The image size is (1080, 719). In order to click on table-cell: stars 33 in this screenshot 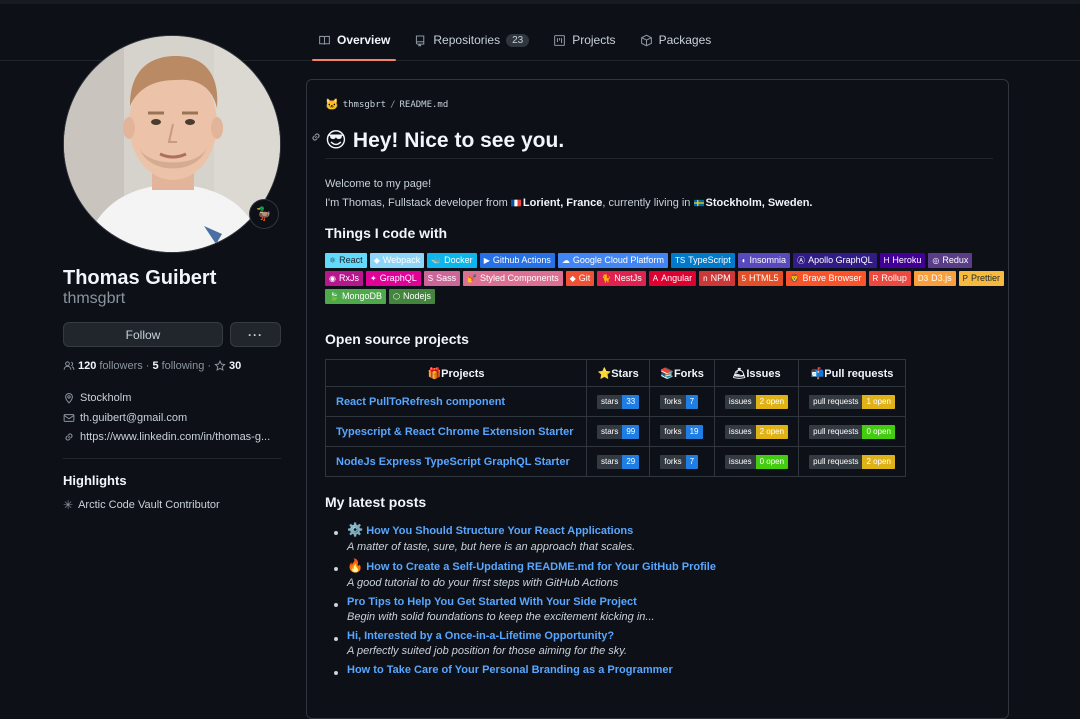, I will do `click(618, 401)`.